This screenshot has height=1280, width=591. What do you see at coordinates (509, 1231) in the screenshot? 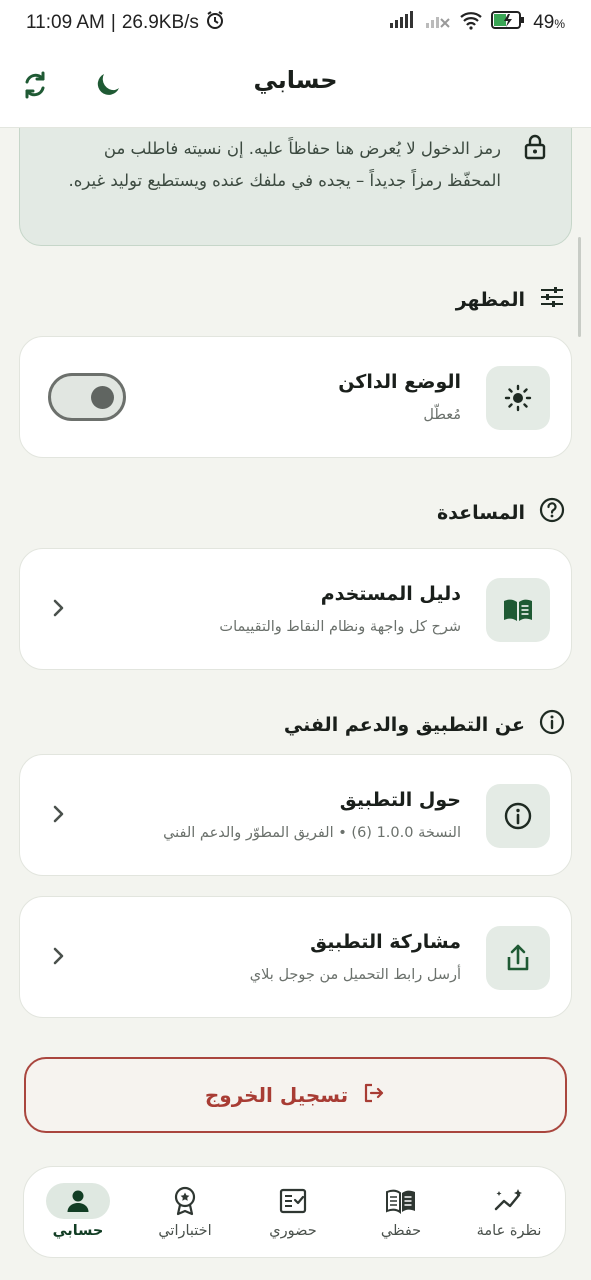
I see `nav-label-overview: نظرة عامة` at bounding box center [509, 1231].